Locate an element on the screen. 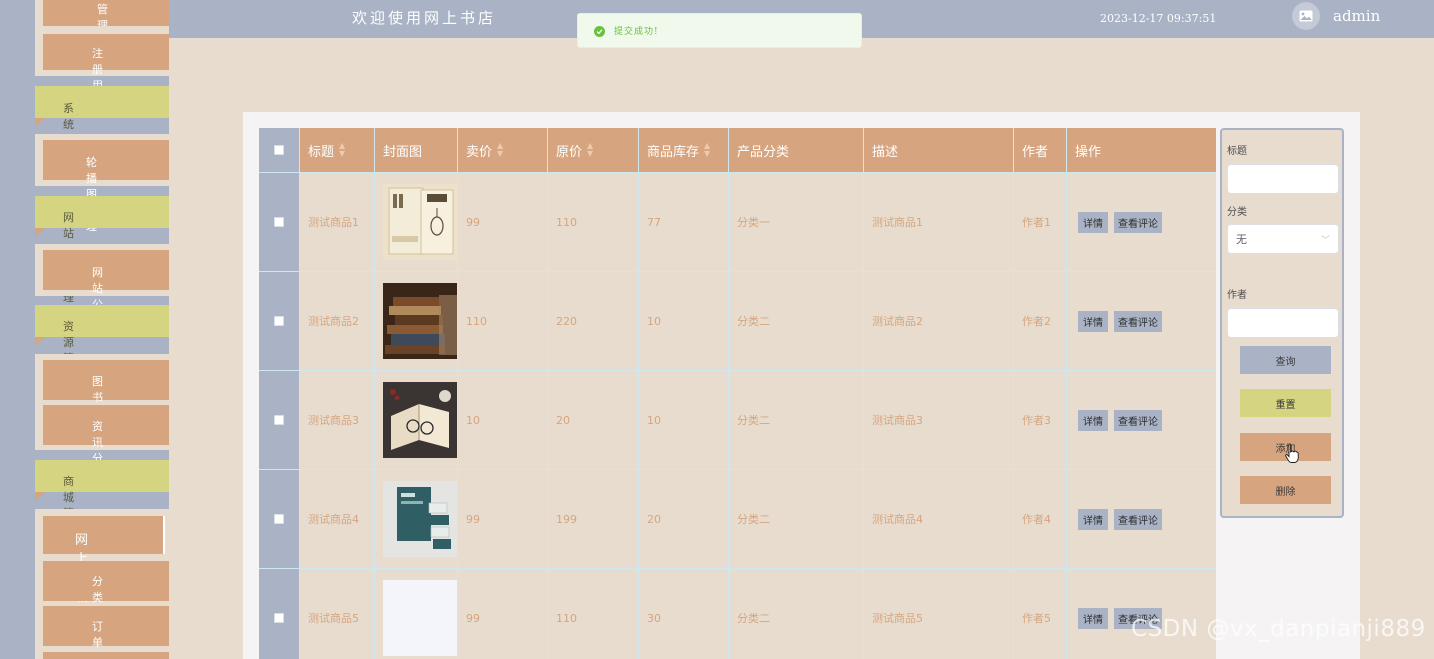  header-label: 标题 is located at coordinates (321, 152).